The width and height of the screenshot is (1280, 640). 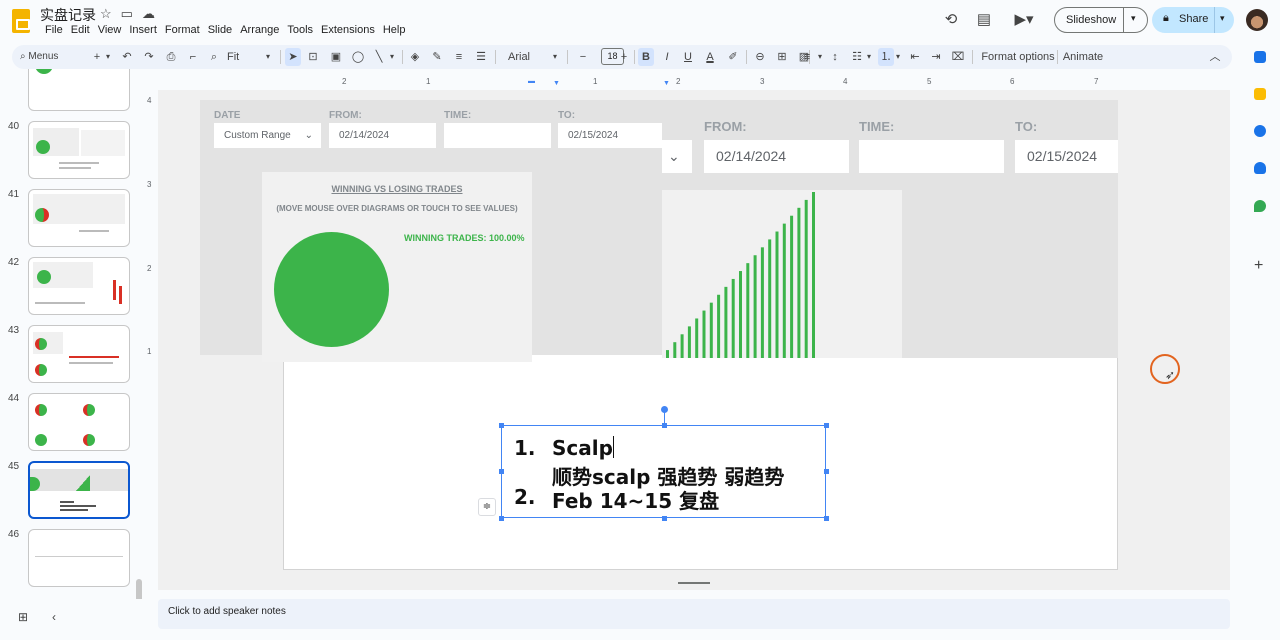 What do you see at coordinates (760, 57) in the screenshot?
I see `link-icon: ⊖` at bounding box center [760, 57].